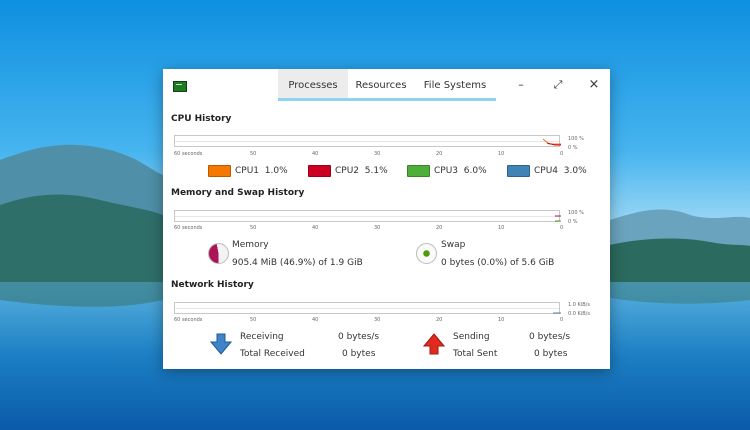 The image size is (750, 430). What do you see at coordinates (576, 213) in the screenshot?
I see `memory-y-tick-max: 100 %` at bounding box center [576, 213].